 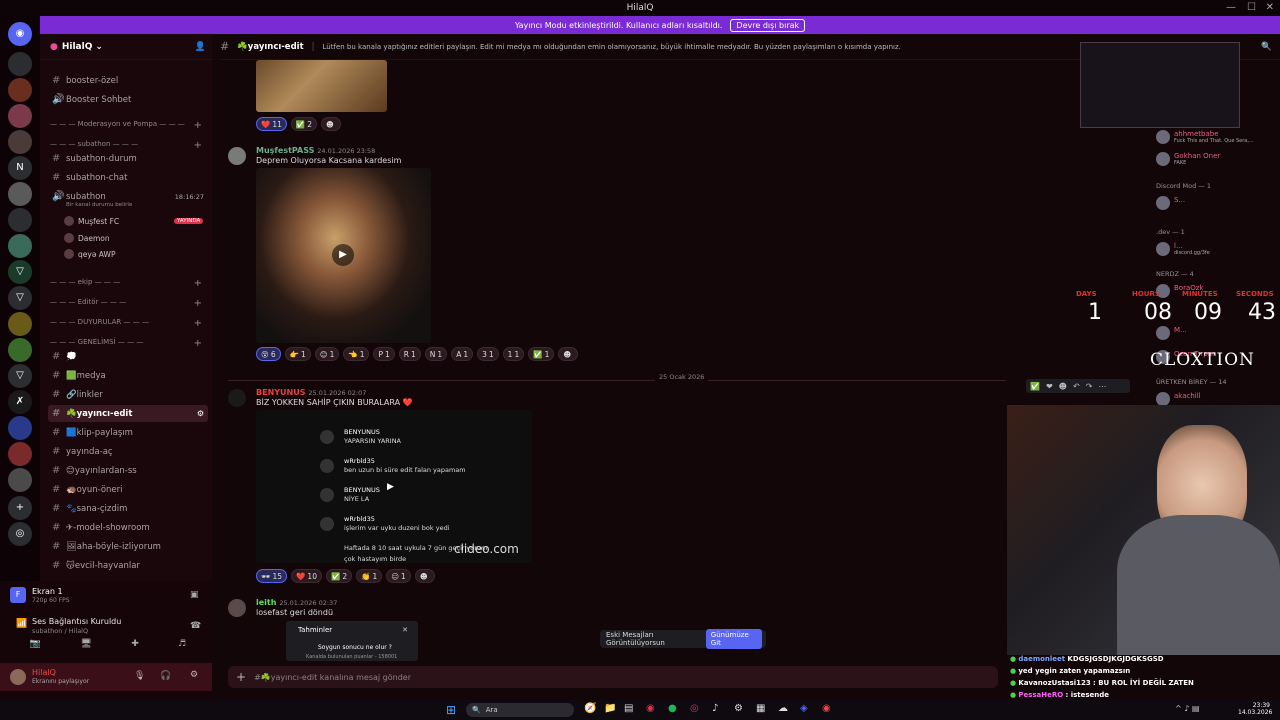 What do you see at coordinates (1049, 386) in the screenshot?
I see `heart-icon: ❤` at bounding box center [1049, 386].